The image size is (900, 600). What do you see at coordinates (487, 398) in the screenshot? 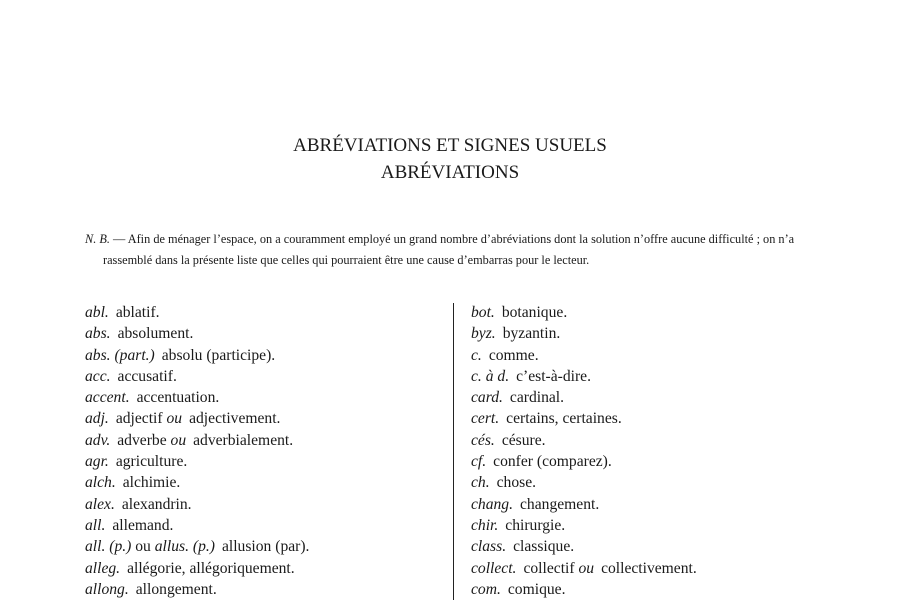
I see `abbreviation: card.` at bounding box center [487, 398].